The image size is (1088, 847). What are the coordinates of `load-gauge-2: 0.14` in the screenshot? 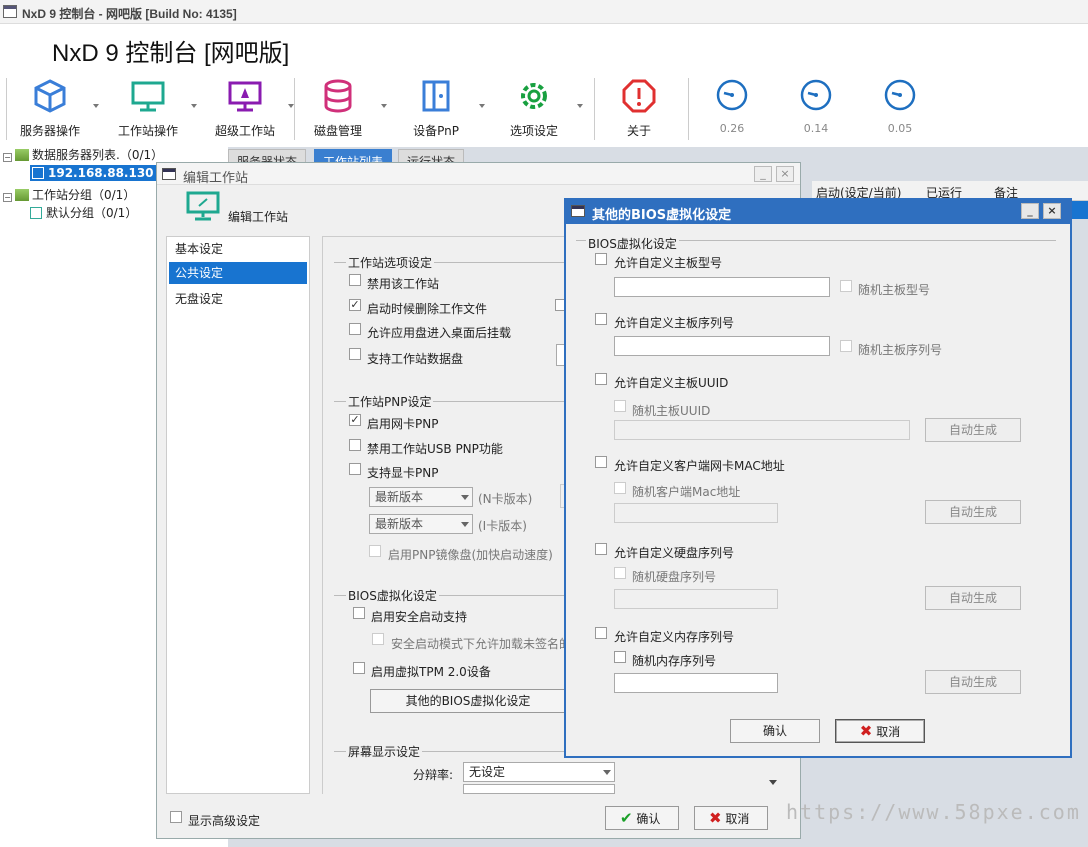 It's located at (816, 107).